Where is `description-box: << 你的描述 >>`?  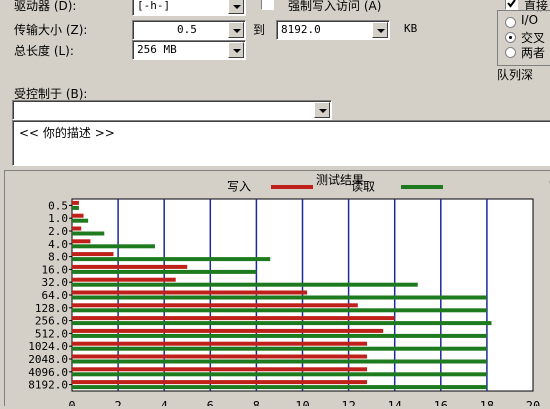
description-box: << 你的描述 >> is located at coordinates (281, 143).